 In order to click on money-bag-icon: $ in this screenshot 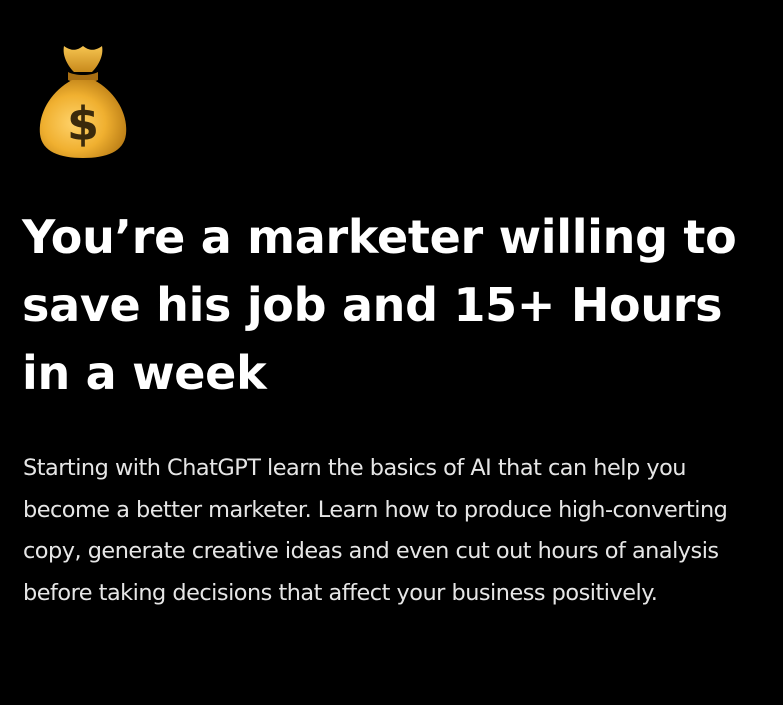, I will do `click(83, 101)`.